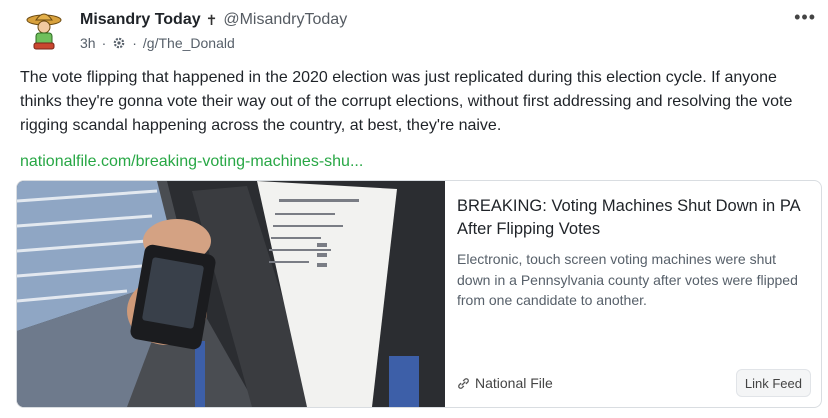 This screenshot has height=418, width=828. I want to click on card-source: National File, so click(505, 383).